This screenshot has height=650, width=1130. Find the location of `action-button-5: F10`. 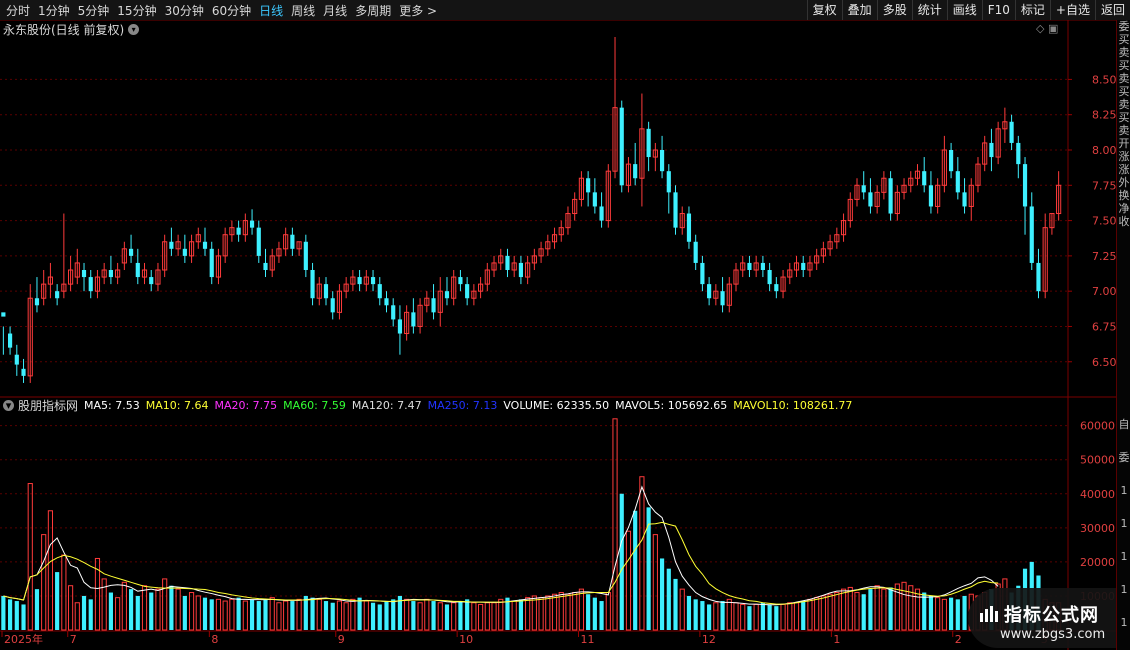

action-button-5: F10 is located at coordinates (998, 10).